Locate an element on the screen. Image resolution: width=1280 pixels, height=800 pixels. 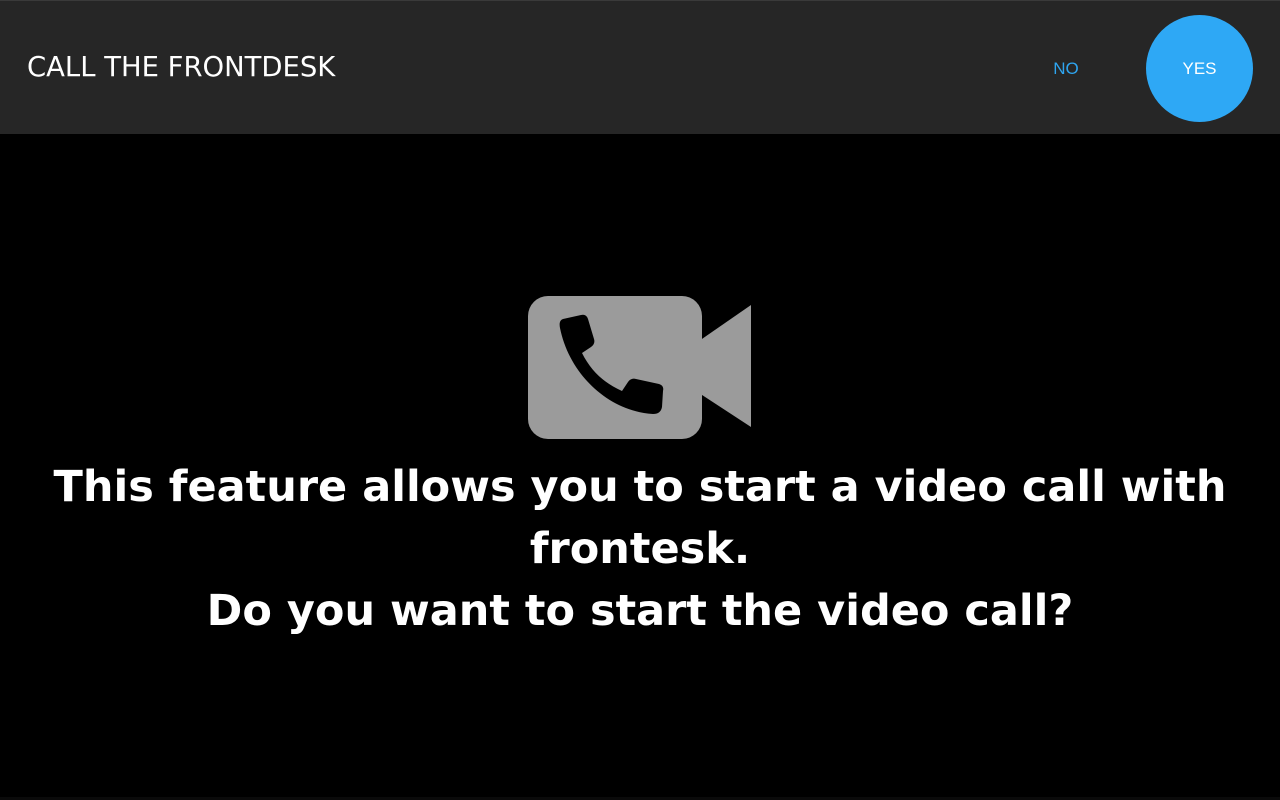
camera-body is located at coordinates (615, 367).